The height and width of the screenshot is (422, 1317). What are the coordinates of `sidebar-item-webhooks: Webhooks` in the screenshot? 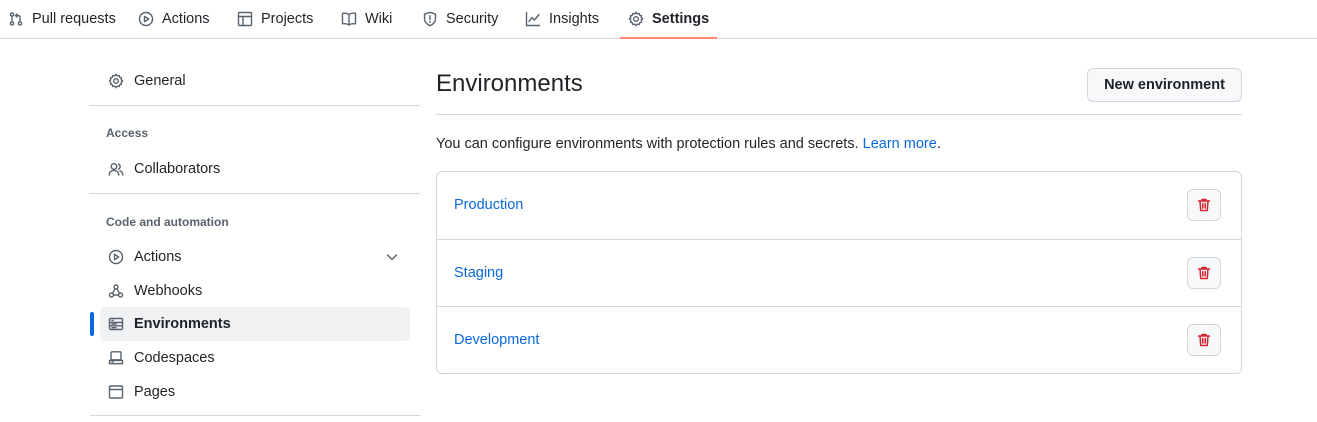 It's located at (255, 291).